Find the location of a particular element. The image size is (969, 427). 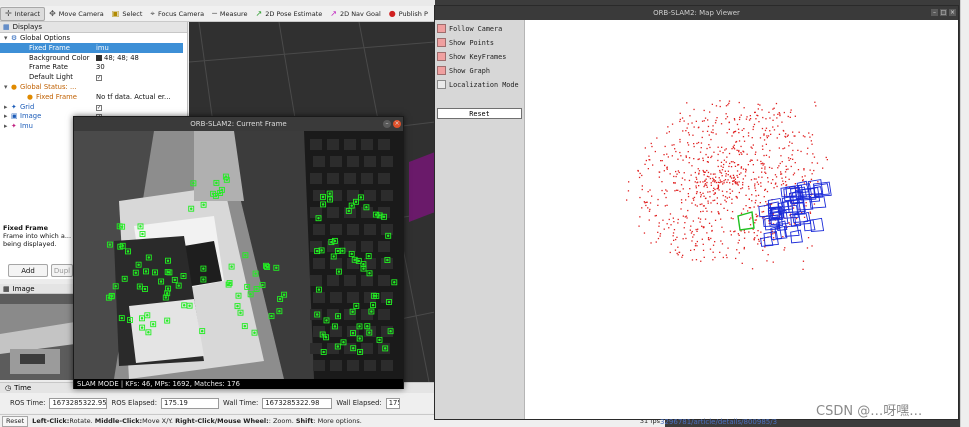

map-viewer-title: ORB-SLAM2: Map Viewer is located at coordinates (696, 13).